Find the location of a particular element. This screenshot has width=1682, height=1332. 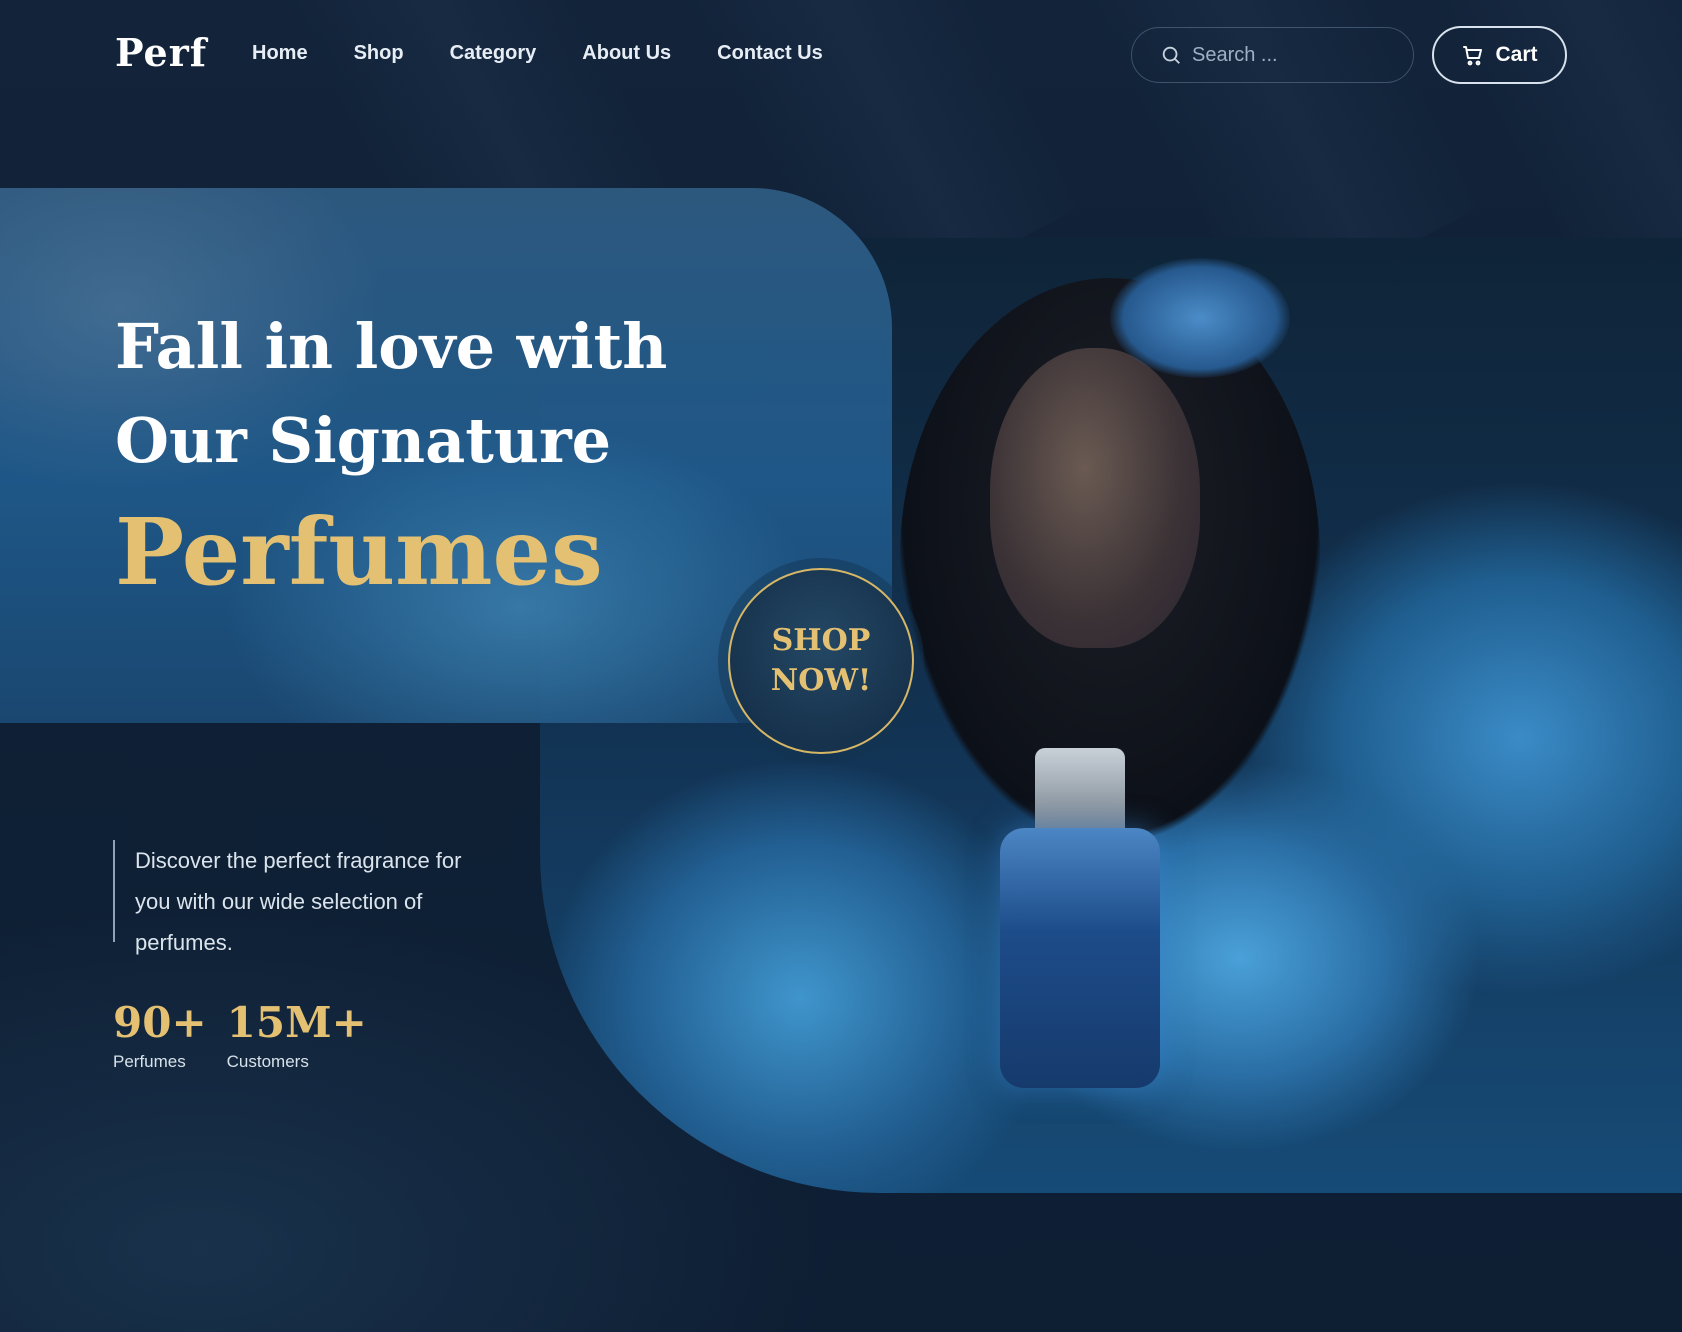

cart-button: Cart is located at coordinates (1499, 55).